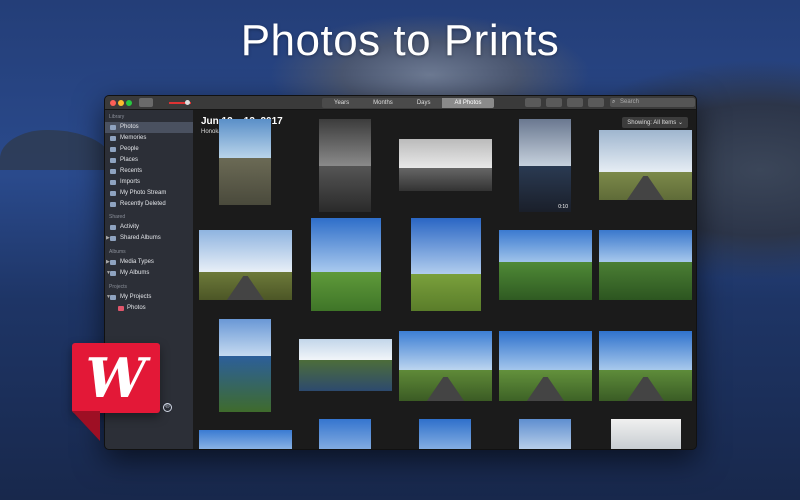  What do you see at coordinates (149, 171) in the screenshot?
I see `sidebar-item-recents: Recents` at bounding box center [149, 171].